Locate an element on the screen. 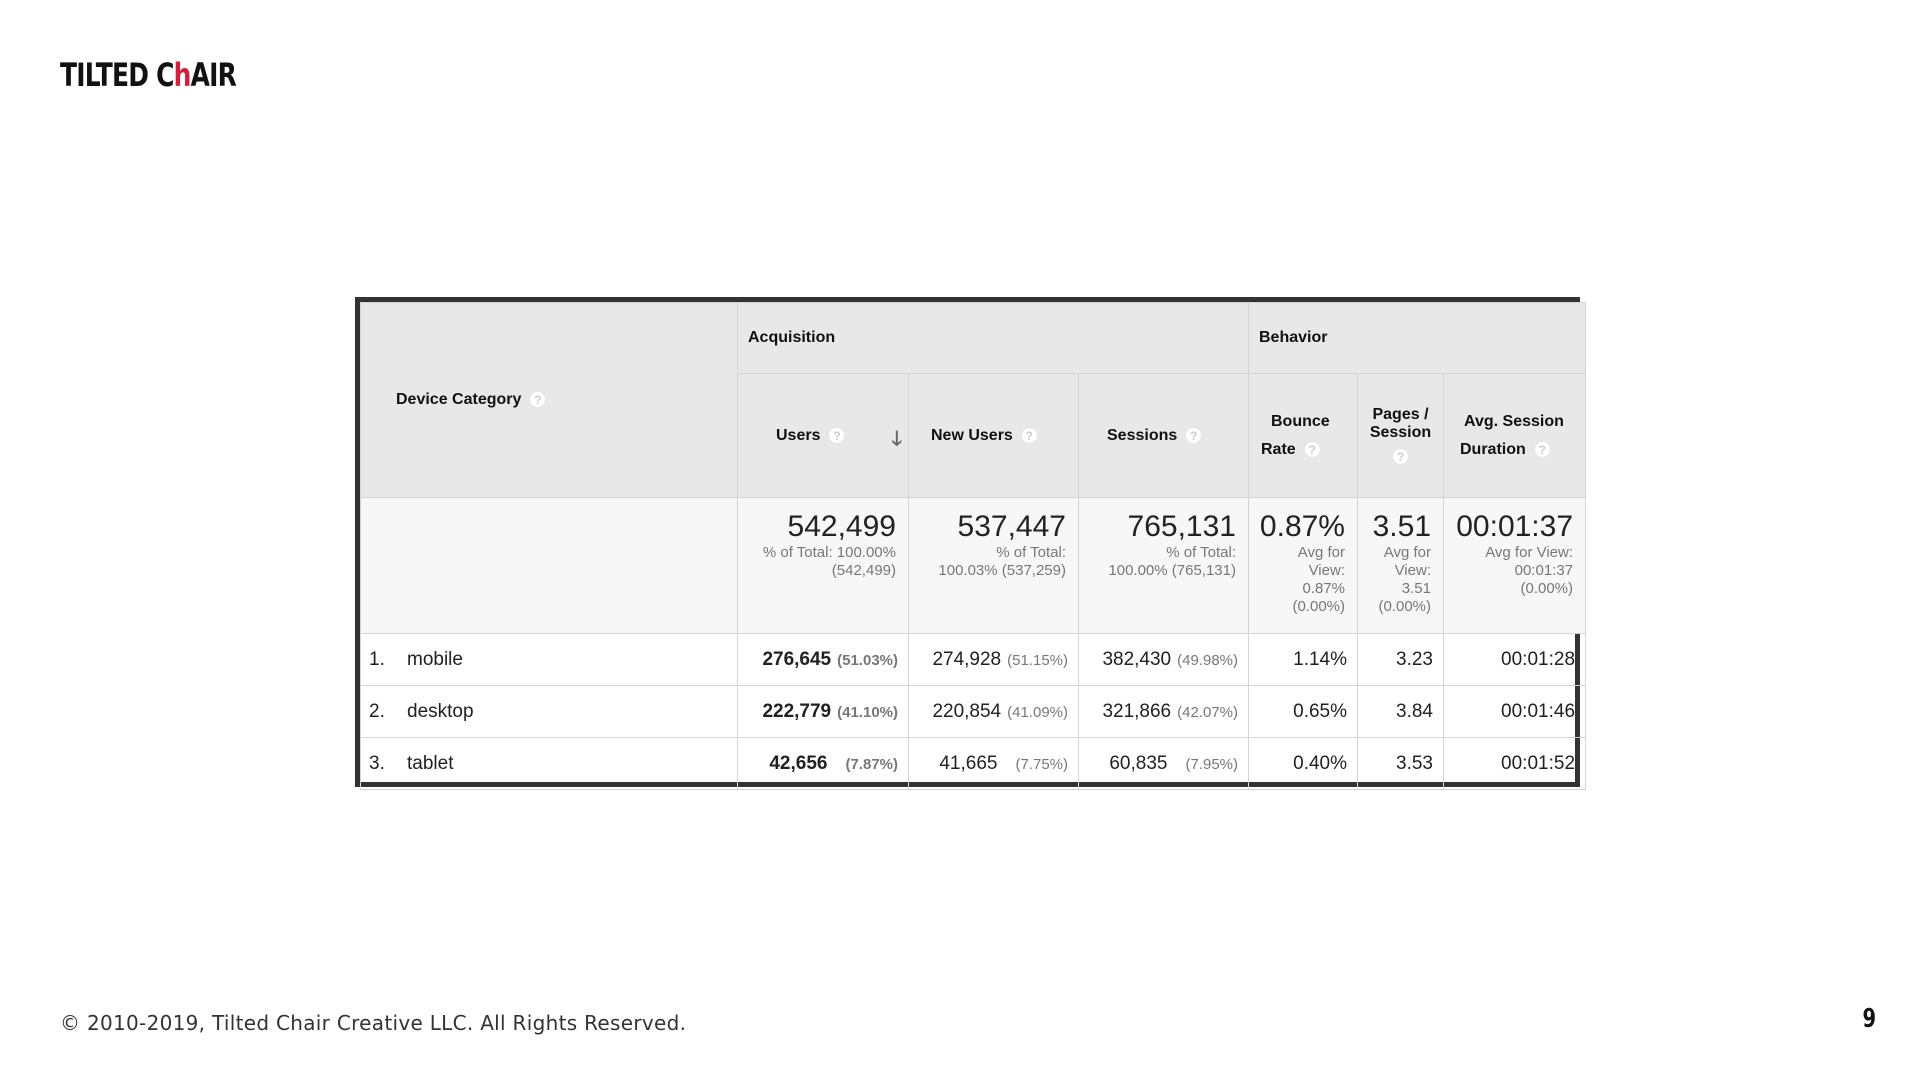 The width and height of the screenshot is (1920, 1080). duration-total-note: Avg for View: is located at coordinates (1529, 552).